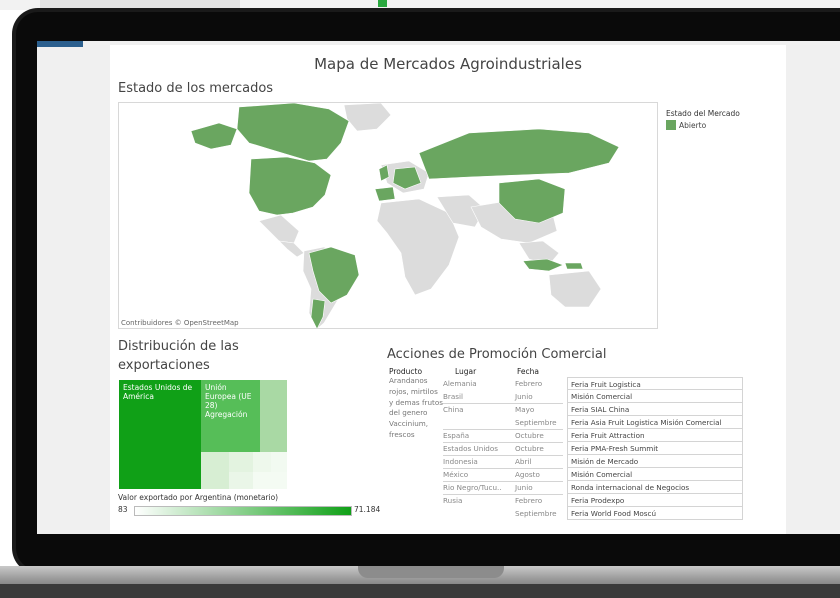 Image resolution: width=840 pixels, height=598 pixels. I want to click on accion-cell: Feria World Food Moscú, so click(655, 513).